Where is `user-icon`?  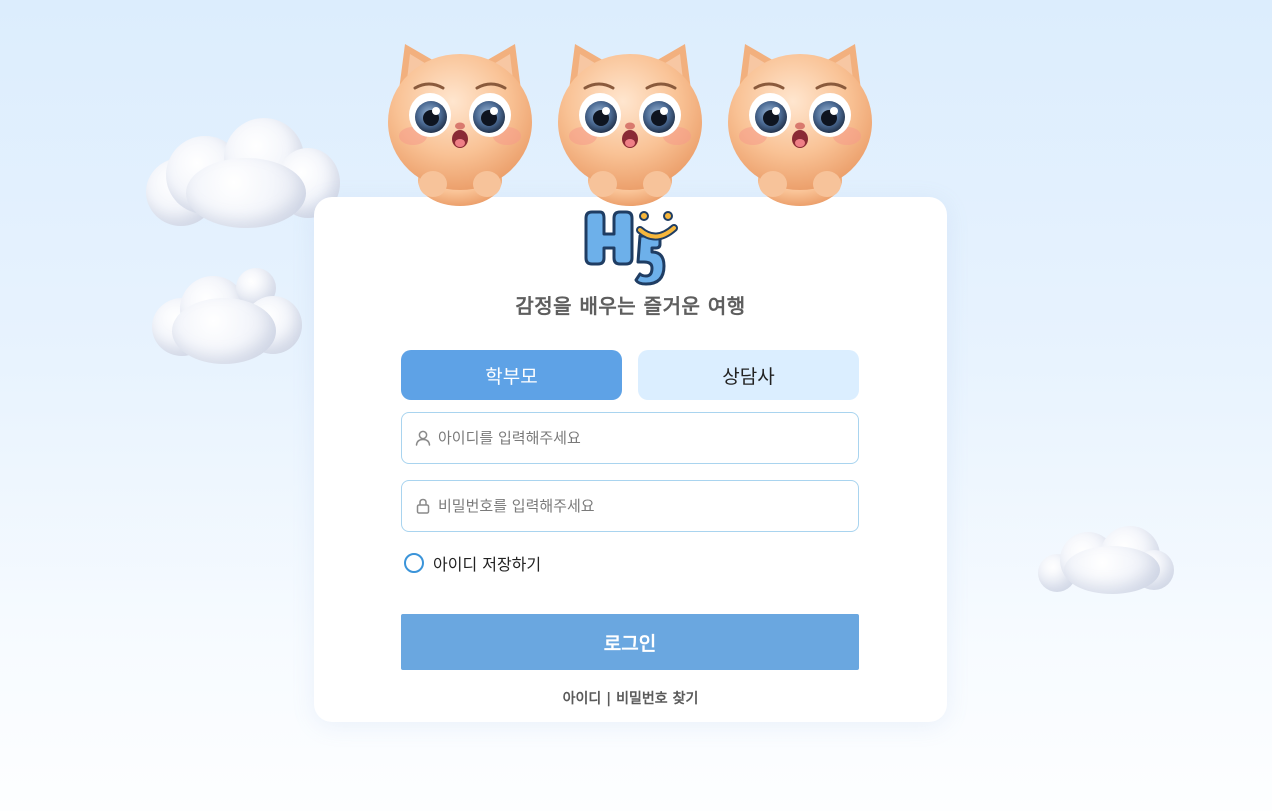 user-icon is located at coordinates (423, 438).